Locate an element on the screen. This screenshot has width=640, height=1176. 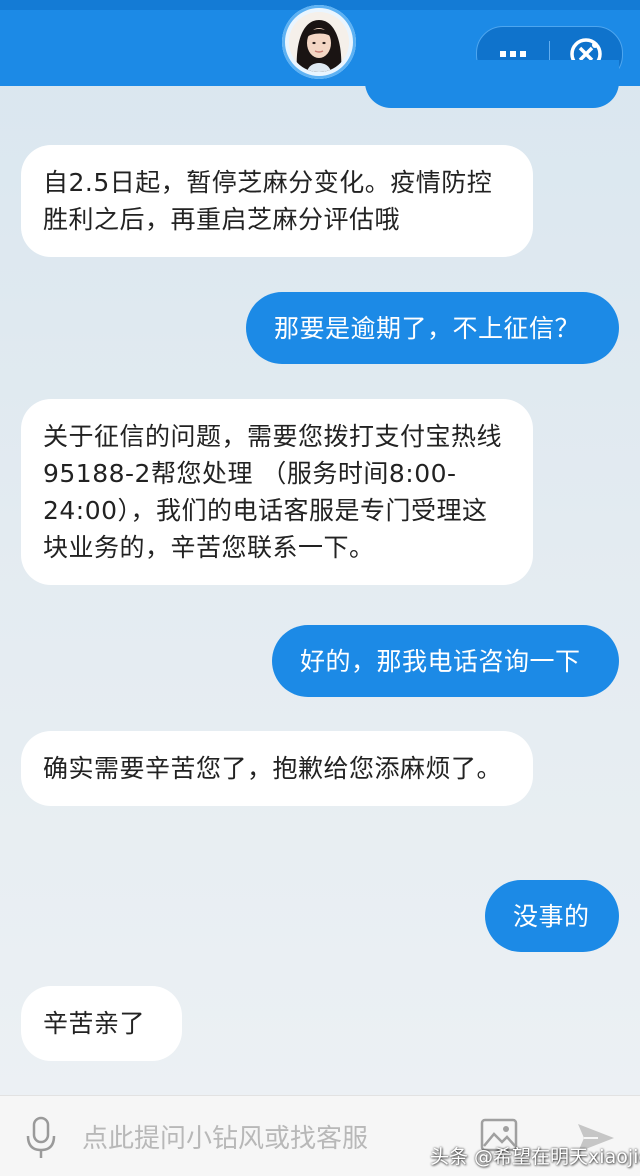
user-message: 好的，那我电话咨询一下 is located at coordinates (445, 661).